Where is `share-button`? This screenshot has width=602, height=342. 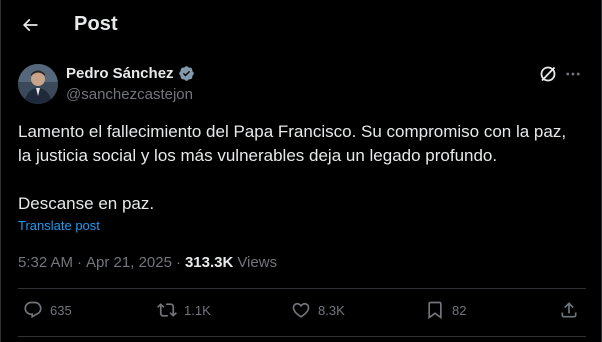 share-button is located at coordinates (569, 310).